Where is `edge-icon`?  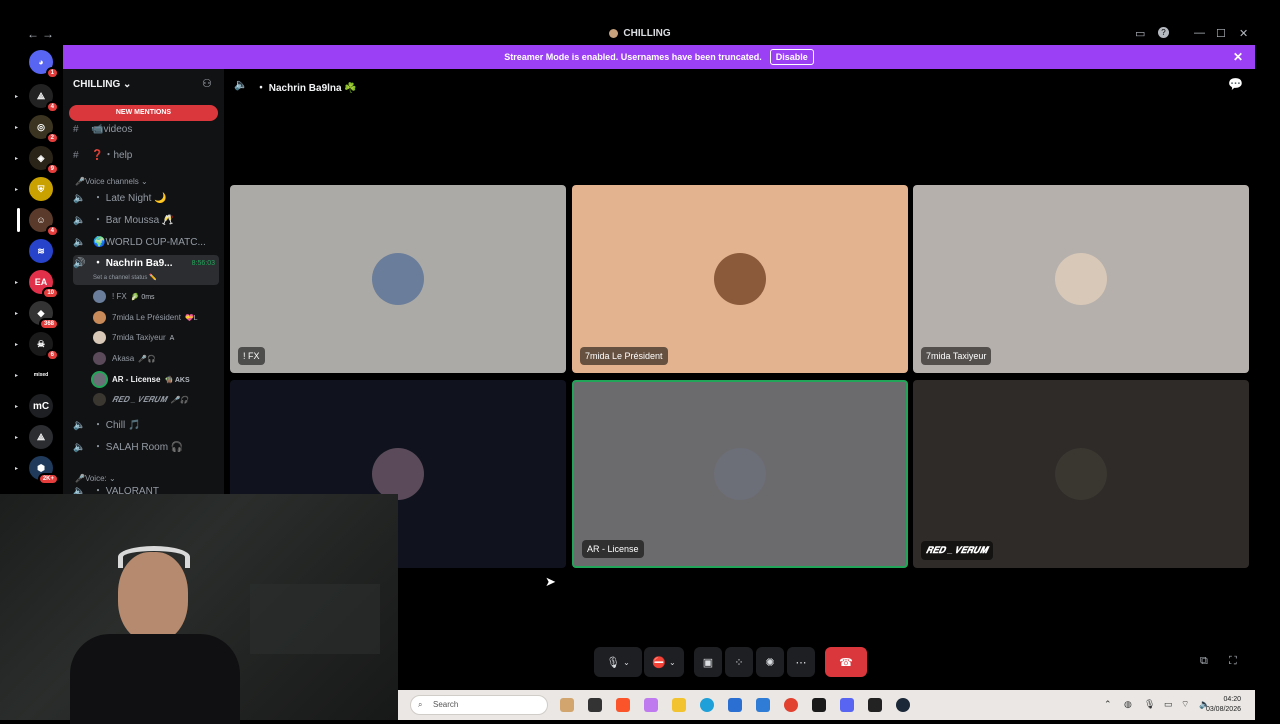 edge-icon is located at coordinates (707, 705).